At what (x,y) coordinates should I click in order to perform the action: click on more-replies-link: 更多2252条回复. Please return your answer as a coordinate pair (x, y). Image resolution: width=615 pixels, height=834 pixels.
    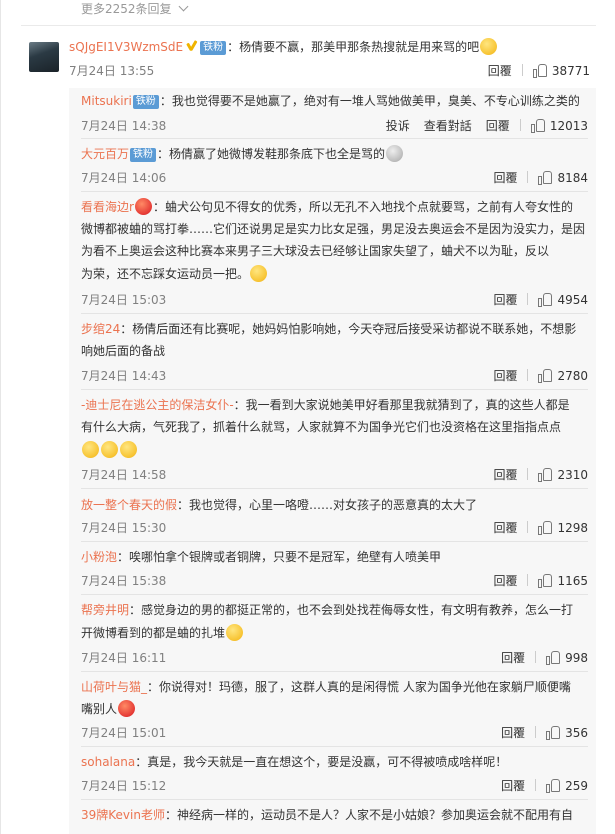
    Looking at the image, I should click on (134, 9).